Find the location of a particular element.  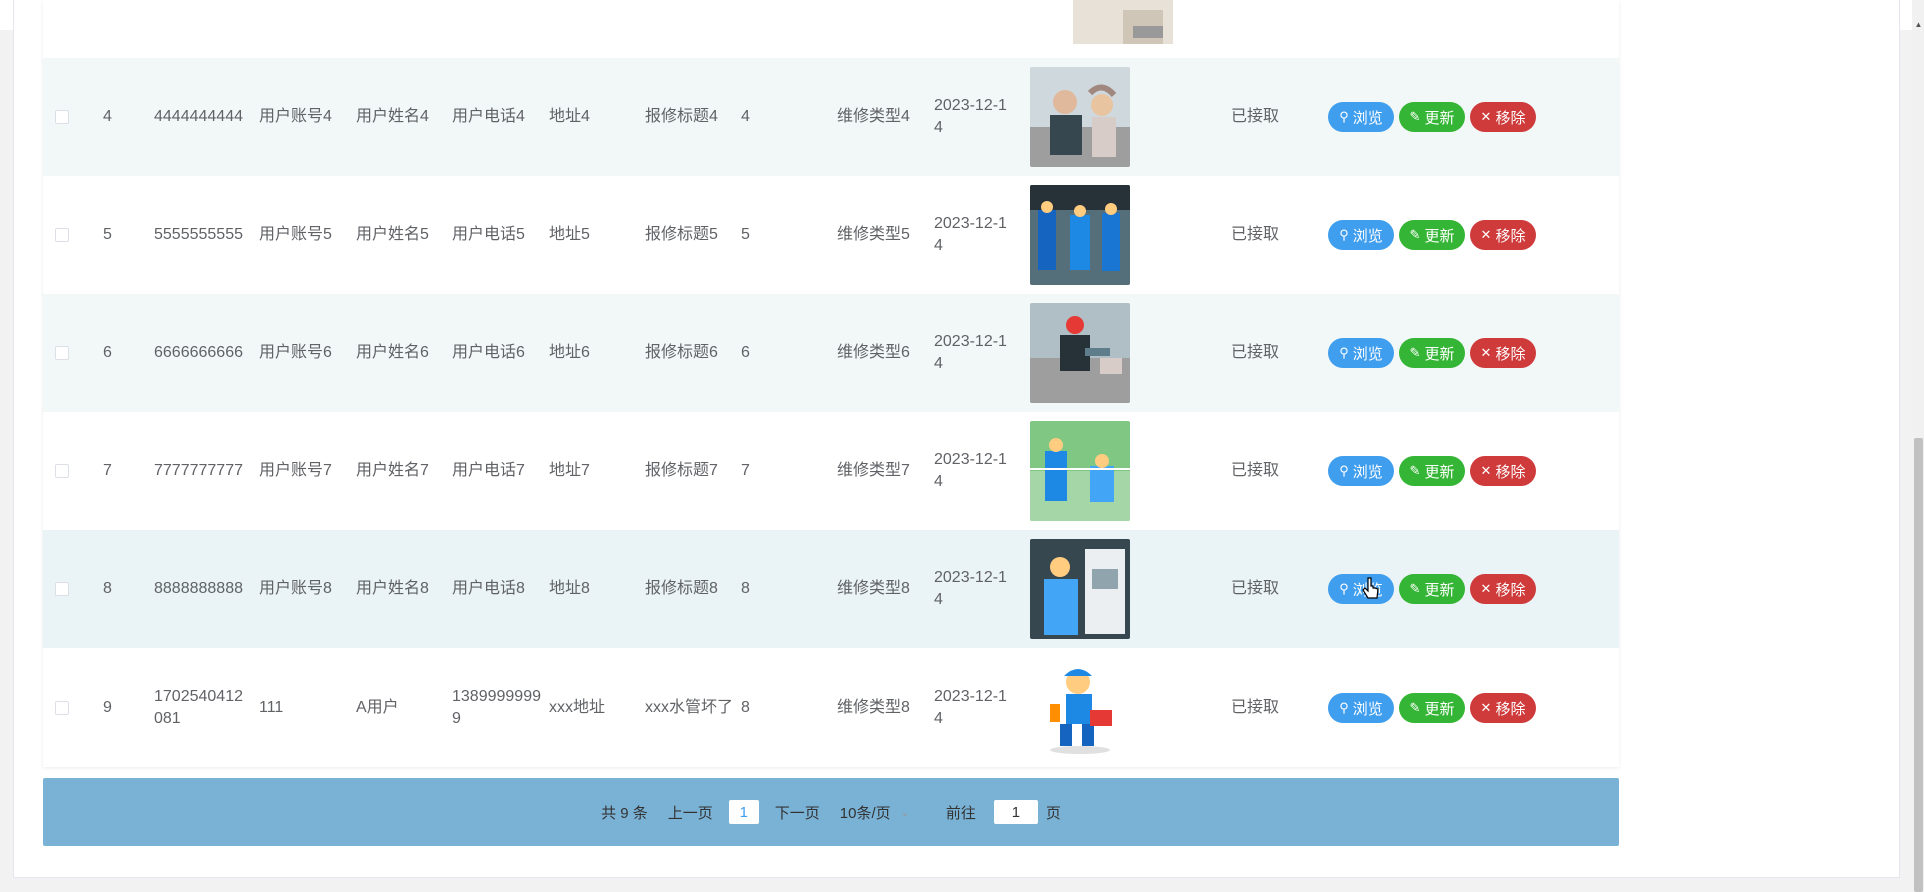

address-text: 地址4 is located at coordinates (569, 116).